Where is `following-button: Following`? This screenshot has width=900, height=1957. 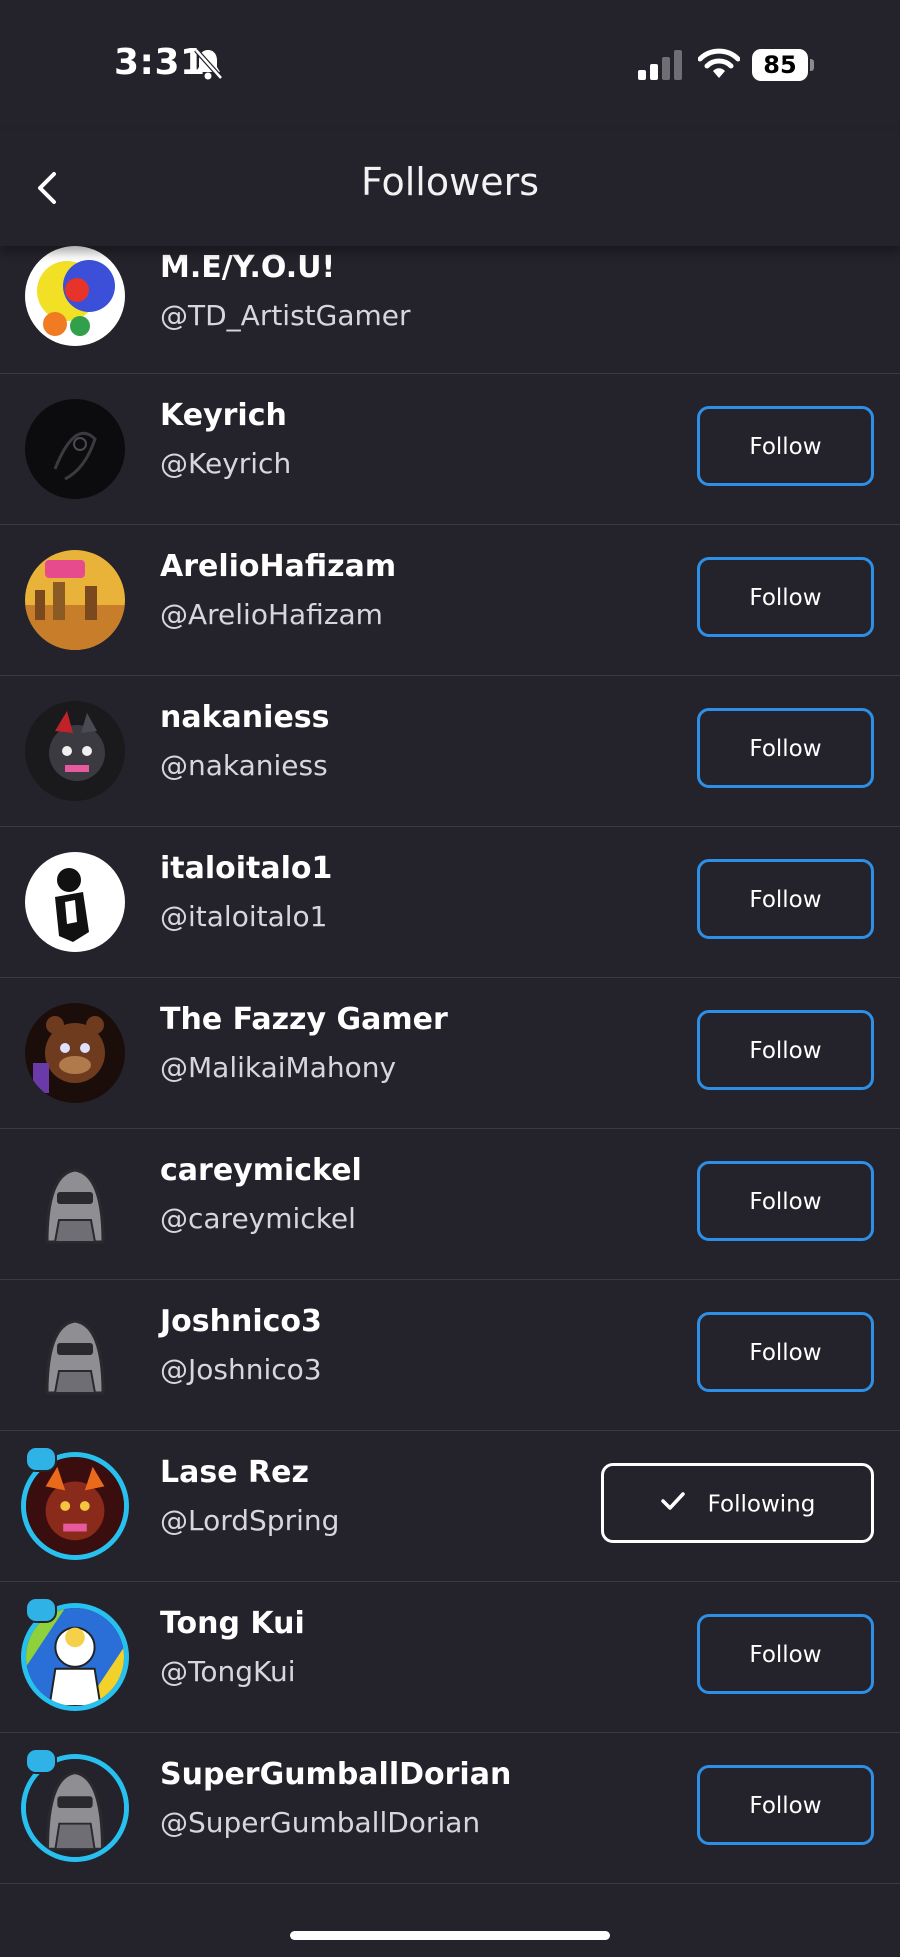 following-button: Following is located at coordinates (737, 1503).